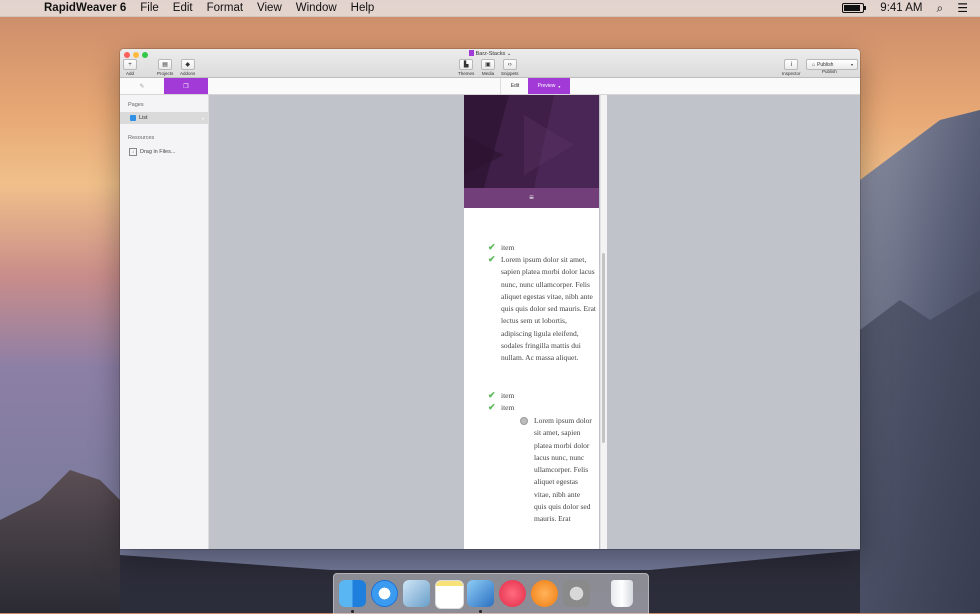  I want to click on publish-label: Publish, so click(829, 71).